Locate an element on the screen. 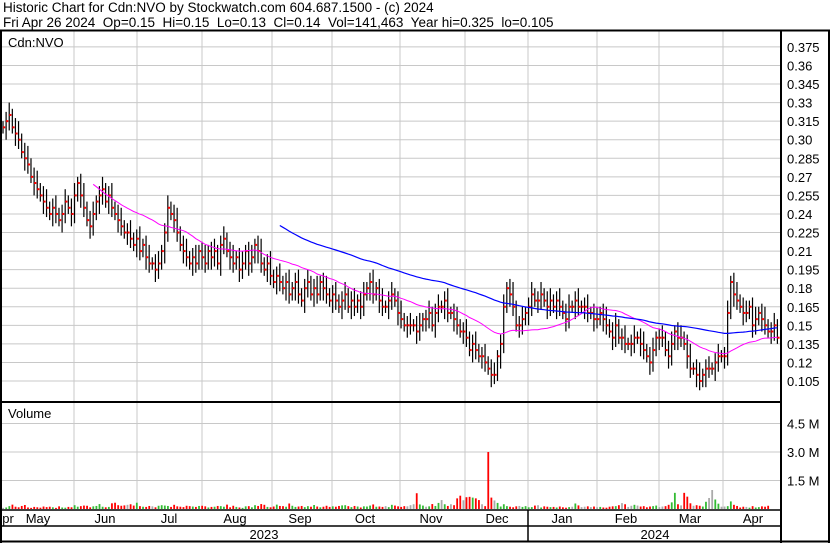  month-label: Jun is located at coordinates (105, 518).